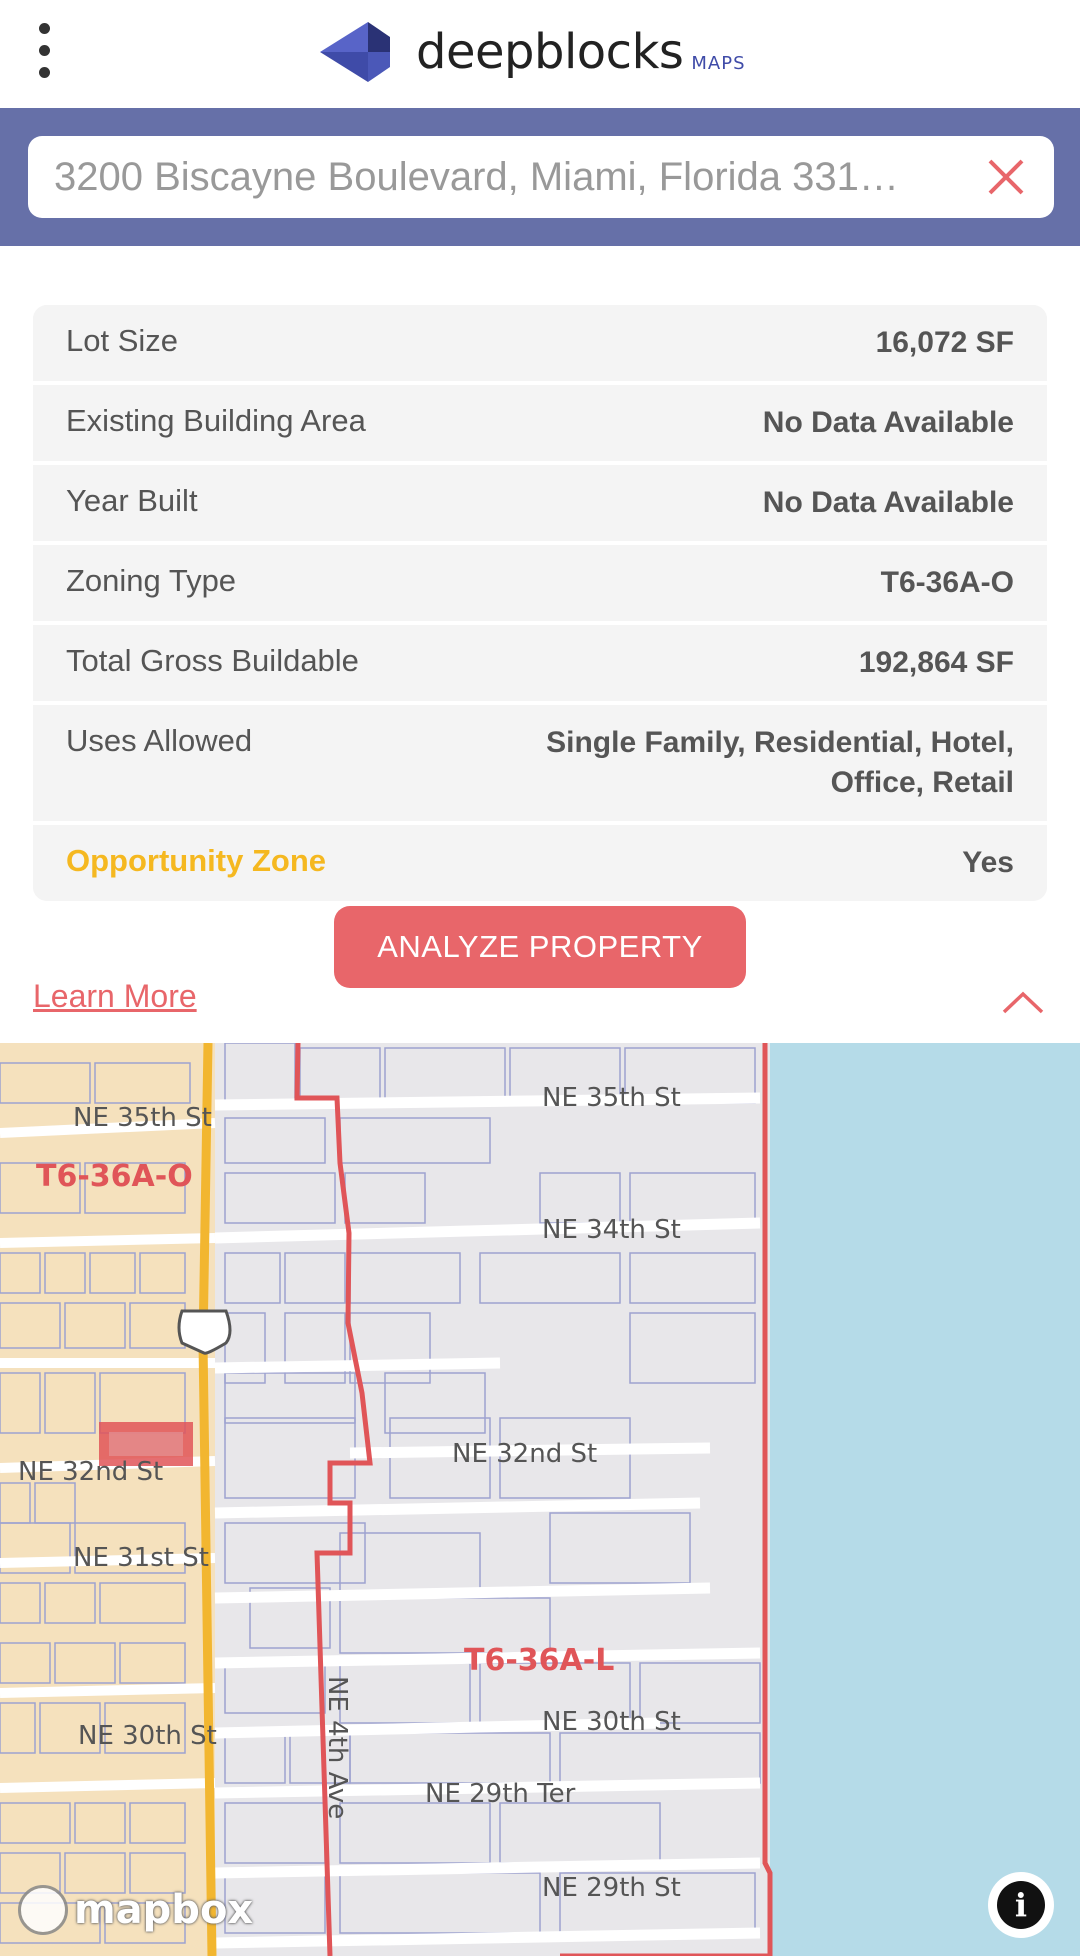 This screenshot has height=1956, width=1080. Describe the element at coordinates (539, 1660) in the screenshot. I see `zone-label-center: T6-36A-L` at that location.